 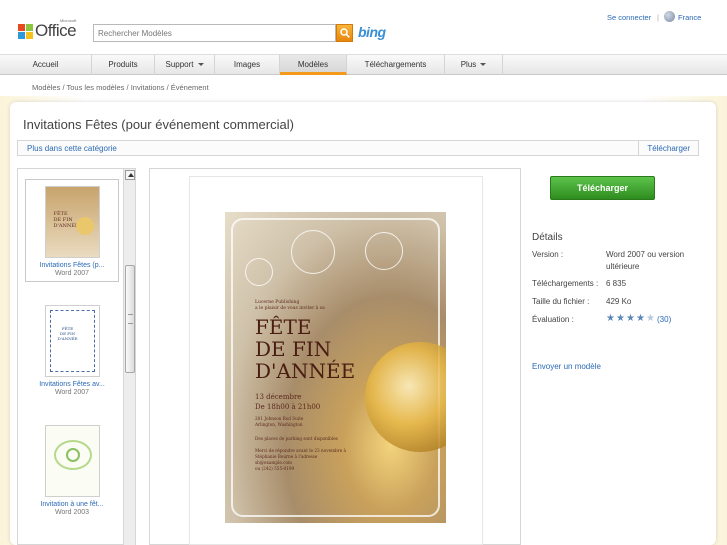 I want to click on nav-modeles: Modèles, so click(x=313, y=65).